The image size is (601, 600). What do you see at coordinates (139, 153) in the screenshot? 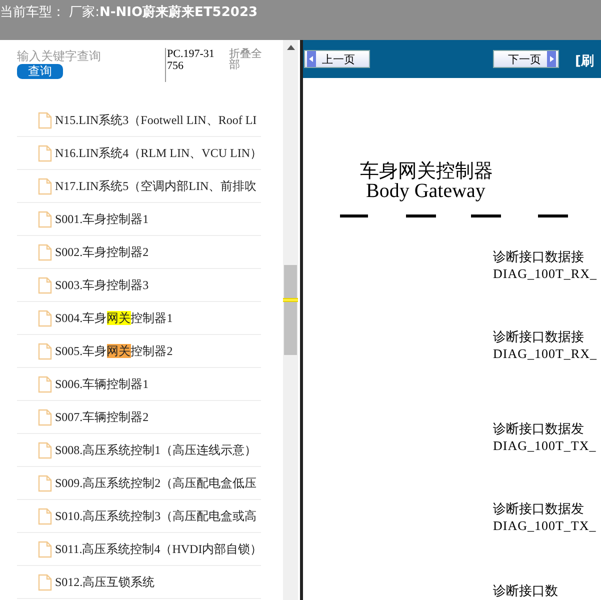
I see `tree-item: N16.LIN系统4（RLM LIN、VCU LIN）` at bounding box center [139, 153].